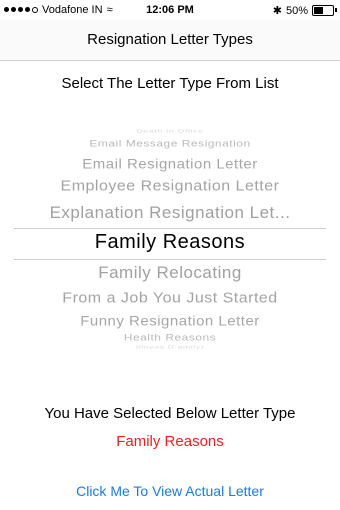 This screenshot has height=510, width=340. Describe the element at coordinates (170, 164) in the screenshot. I see `picker-item: Email Resignation Letter` at that location.